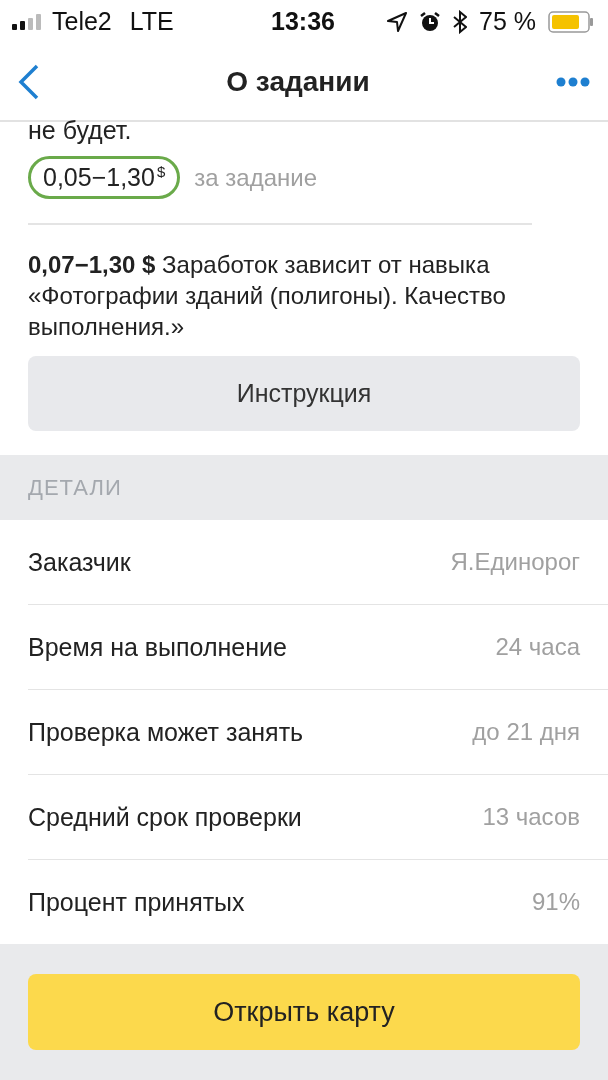 The image size is (608, 1080). Describe the element at coordinates (304, 394) in the screenshot. I see `instruction-button: Инструкция` at that location.